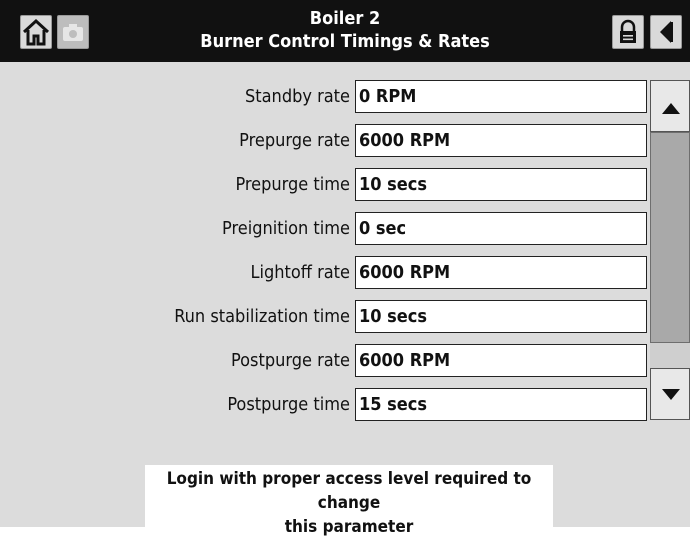 This screenshot has height=539, width=690. I want to click on param-row-prepurge-time: Prepurge time 10 secs, so click(325, 185).